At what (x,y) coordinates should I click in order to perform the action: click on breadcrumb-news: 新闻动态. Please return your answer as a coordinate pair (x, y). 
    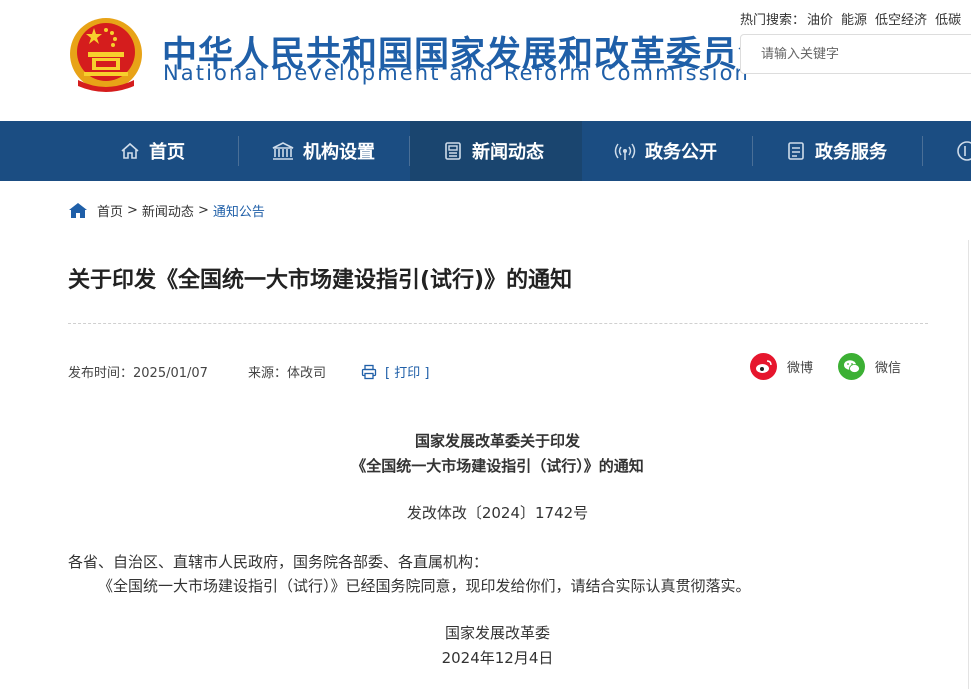
    Looking at the image, I should click on (168, 210).